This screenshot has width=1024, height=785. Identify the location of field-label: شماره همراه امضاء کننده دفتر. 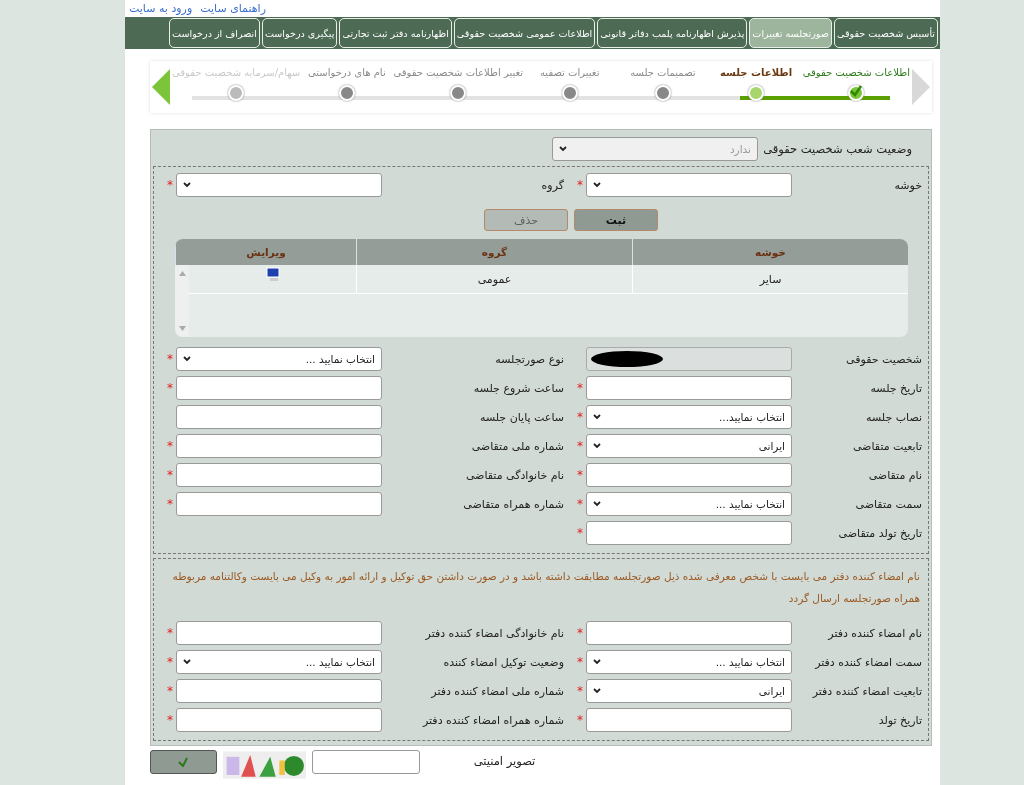
(493, 720).